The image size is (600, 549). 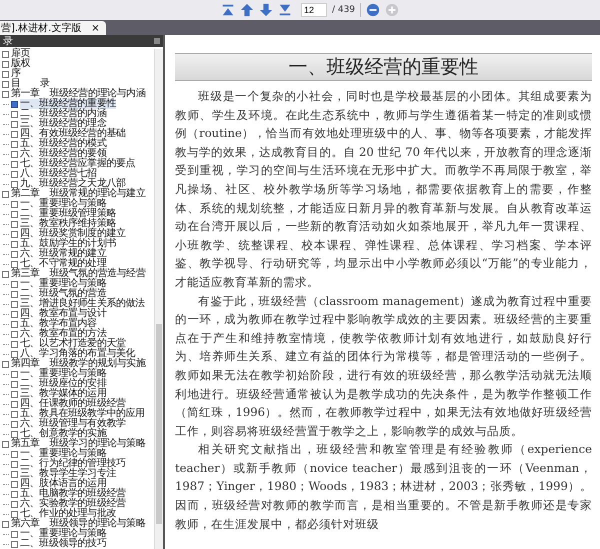 What do you see at coordinates (73, 344) in the screenshot?
I see `outline-item: 七、以艺术打造爱的天堂` at bounding box center [73, 344].